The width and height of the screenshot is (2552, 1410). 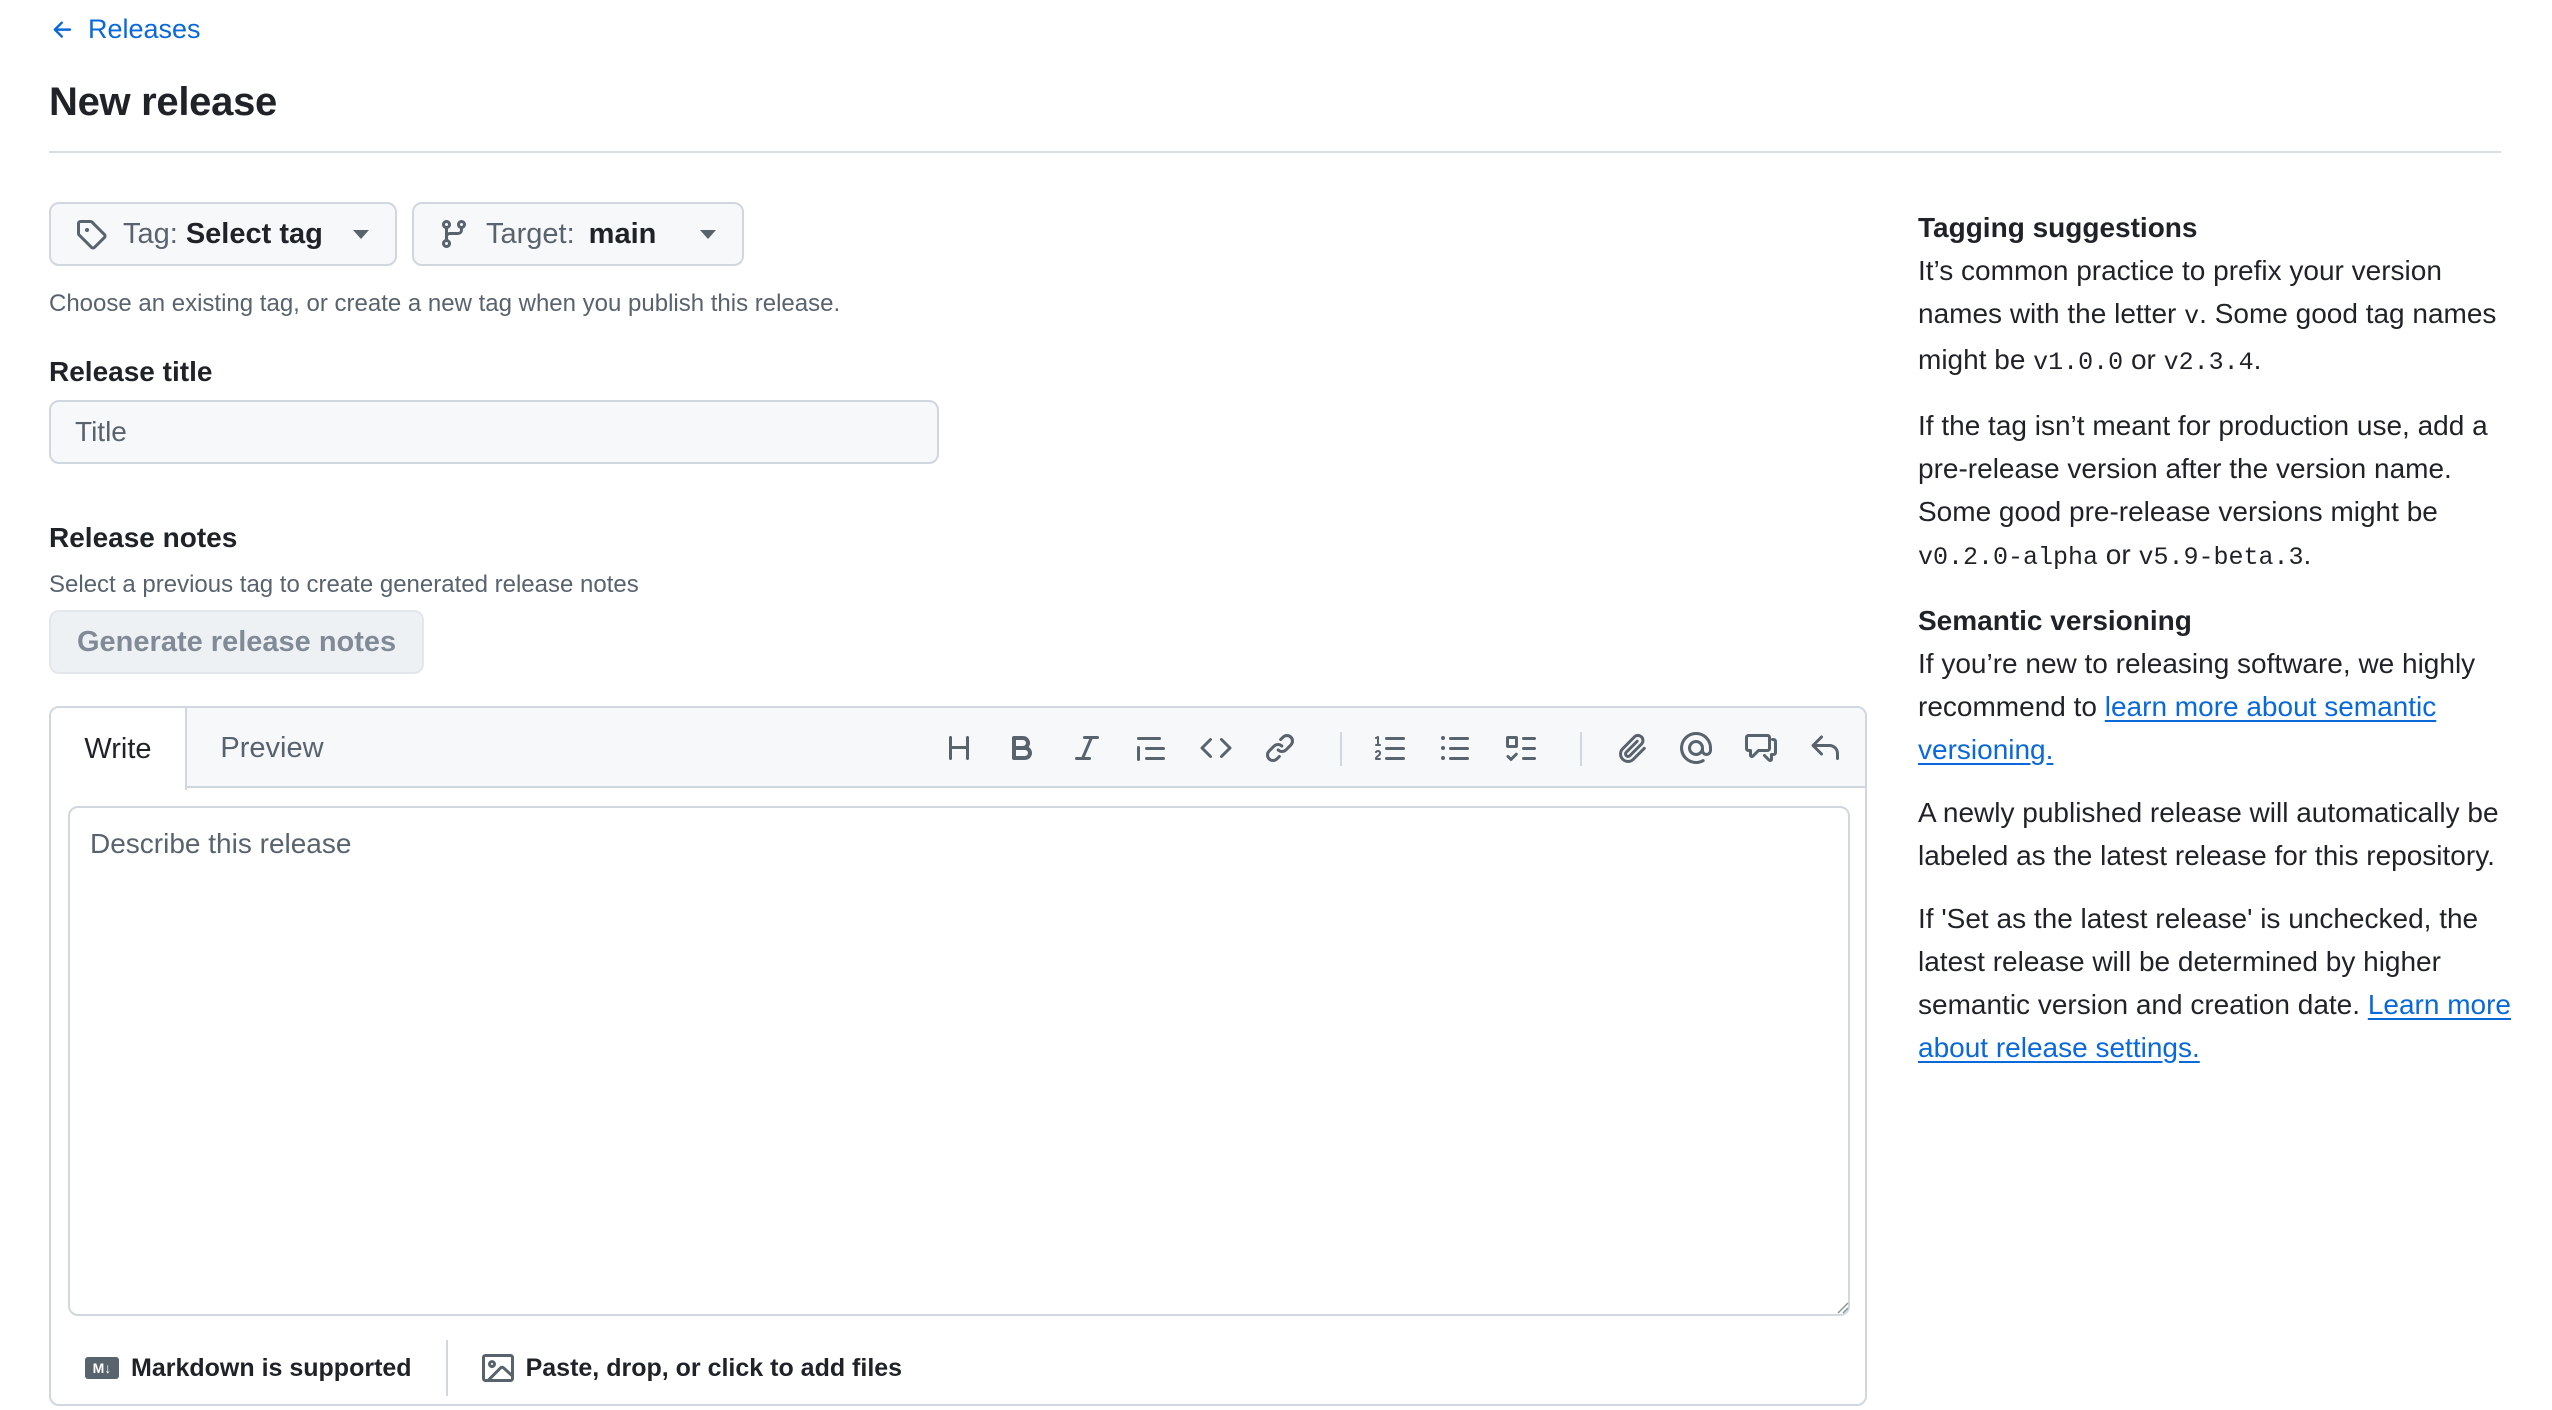 I want to click on tag-select-prefix: Tag:, so click(x=150, y=233).